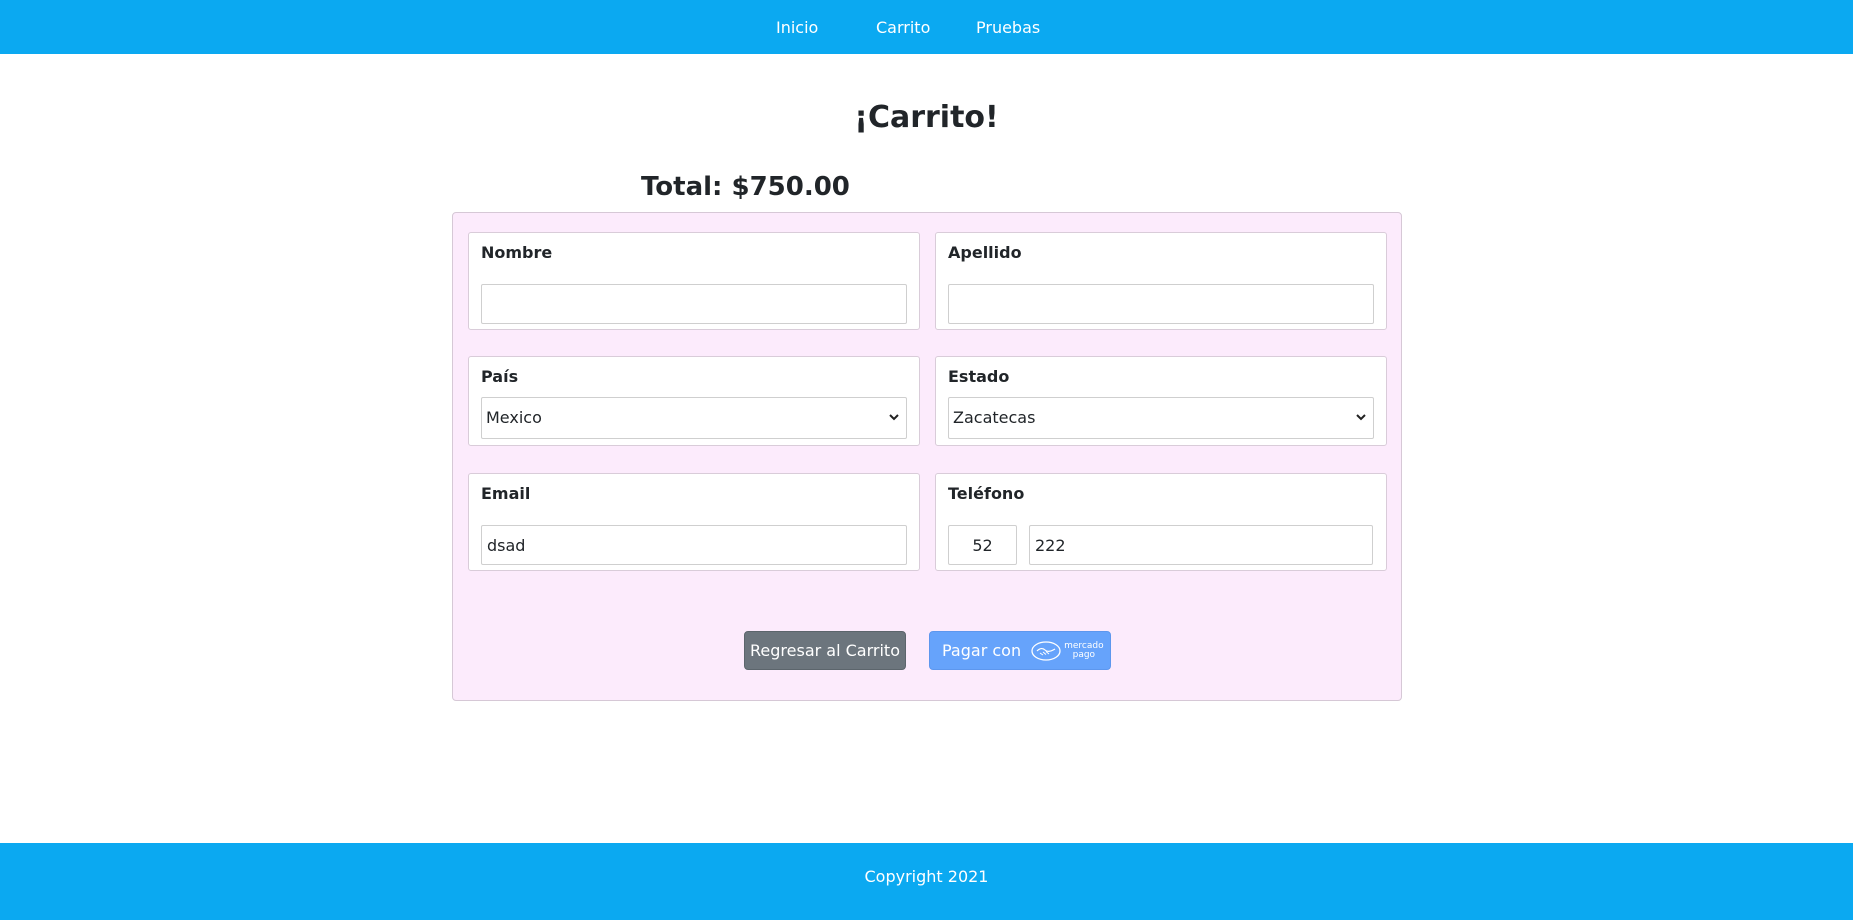 The height and width of the screenshot is (920, 1853). I want to click on pais-selected-value: Mexico, so click(514, 417).